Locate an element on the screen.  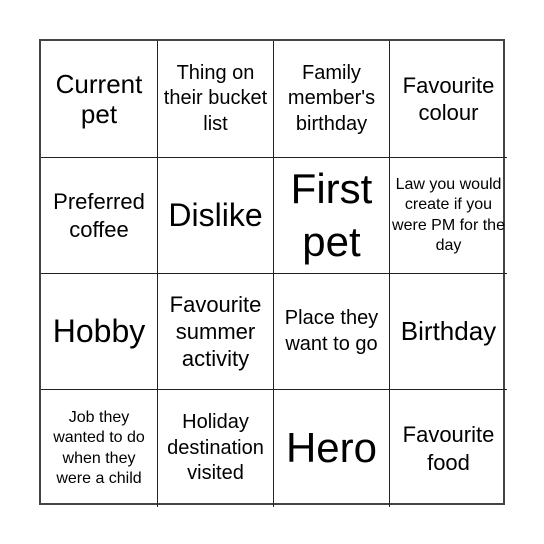
bingo-cell: Favourite summer activity is located at coordinates (216, 332).